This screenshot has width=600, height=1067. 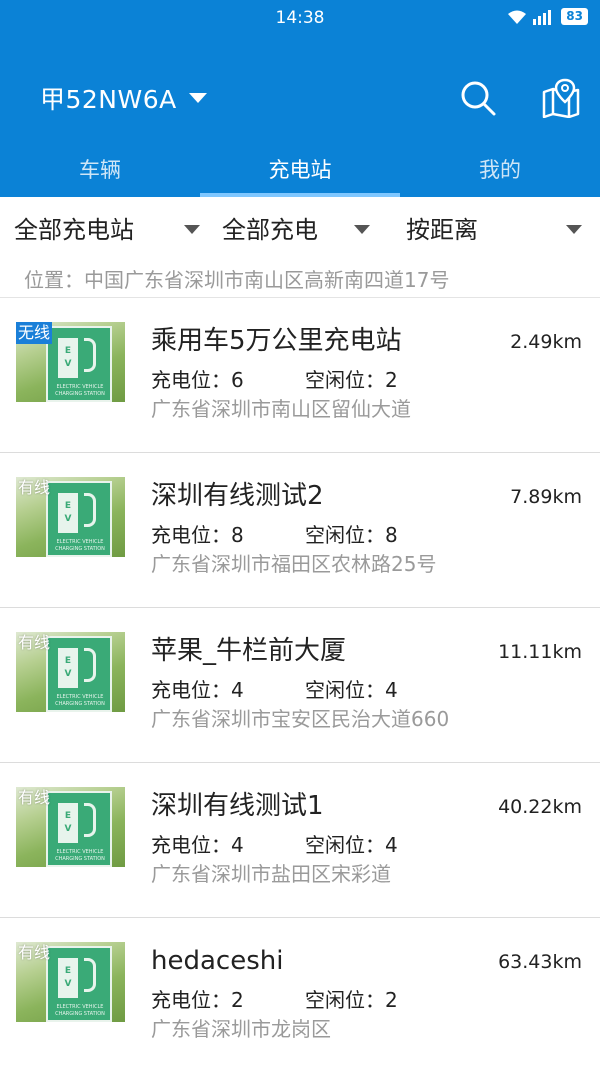 What do you see at coordinates (274, 380) in the screenshot?
I see `station-counts: 充电位：6 空闲位：2` at bounding box center [274, 380].